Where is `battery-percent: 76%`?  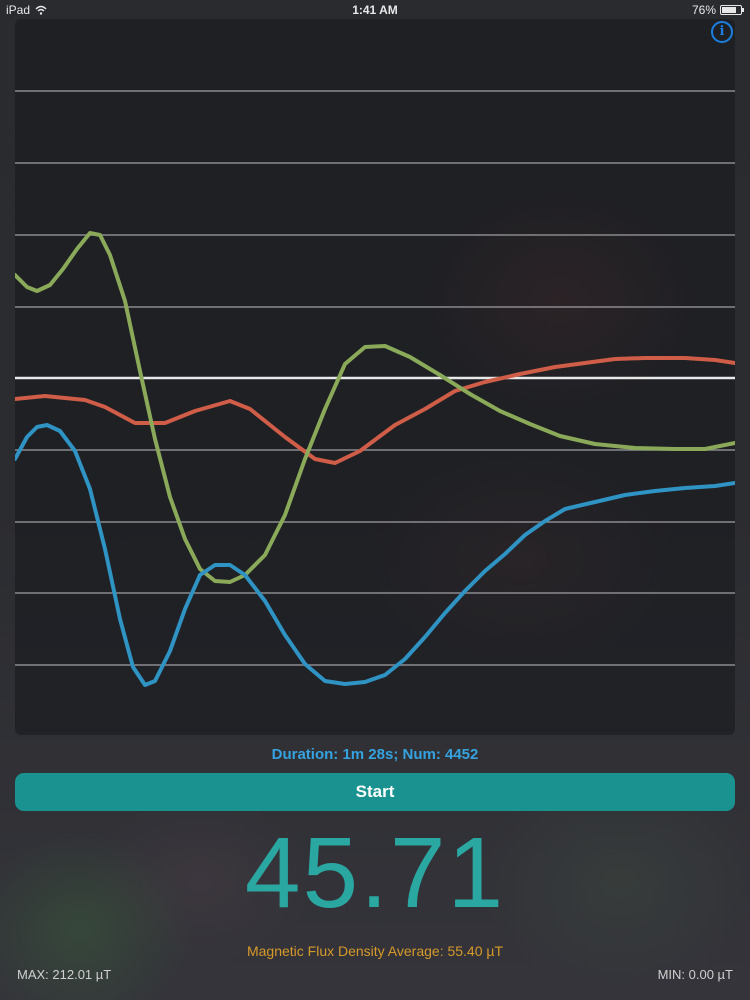
battery-percent: 76% is located at coordinates (703, 10).